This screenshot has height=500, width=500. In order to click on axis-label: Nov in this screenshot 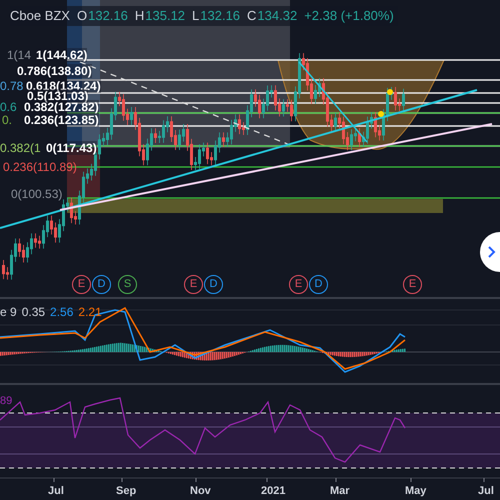, I will do `click(200, 491)`.